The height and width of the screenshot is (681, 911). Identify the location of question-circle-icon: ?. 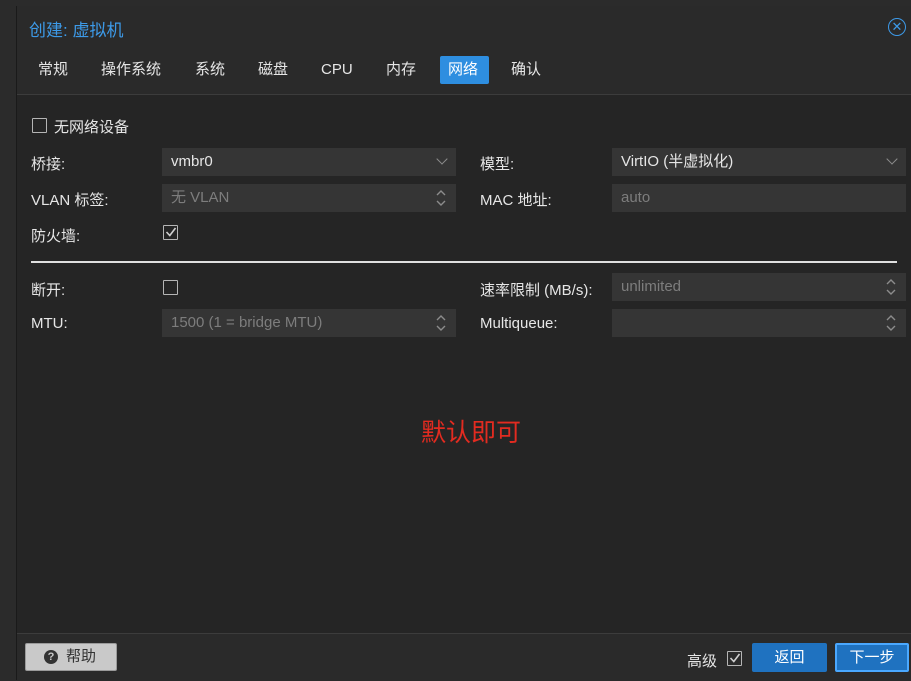
(51, 657).